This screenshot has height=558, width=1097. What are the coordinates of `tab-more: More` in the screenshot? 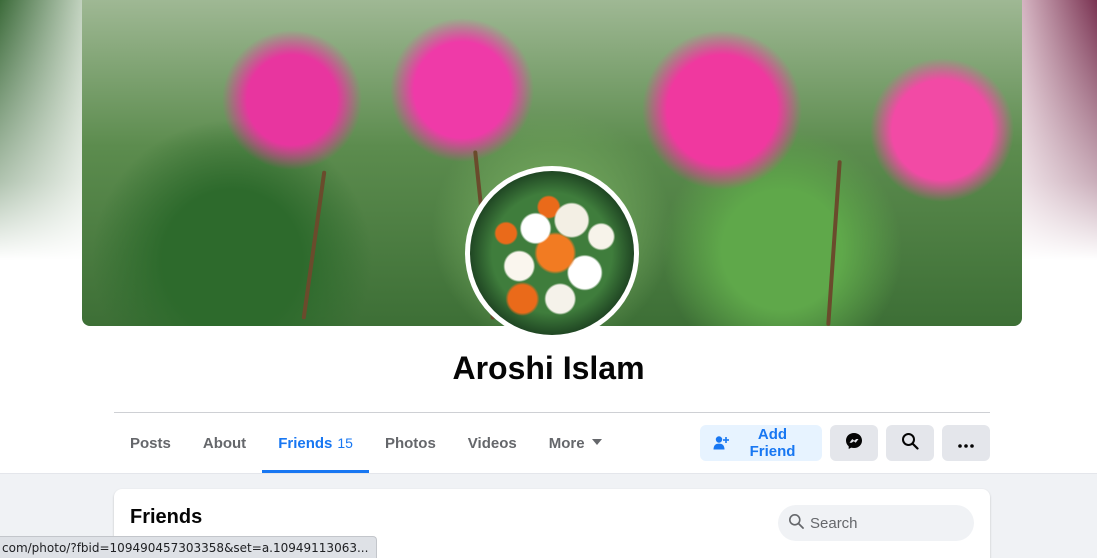 It's located at (576, 443).